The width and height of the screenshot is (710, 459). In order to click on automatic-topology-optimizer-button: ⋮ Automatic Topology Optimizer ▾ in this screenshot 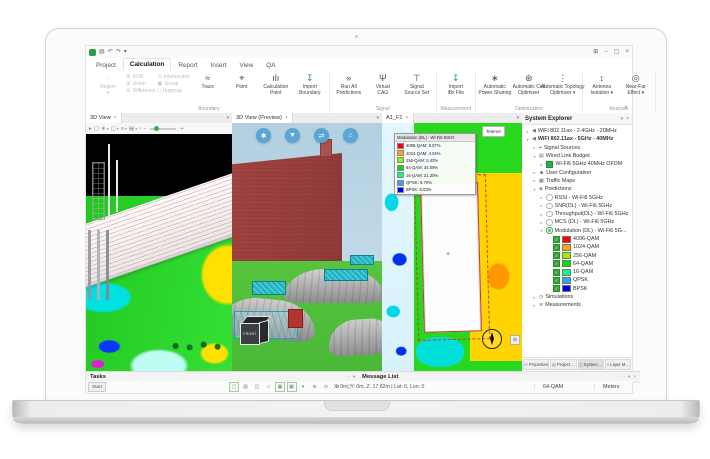, I will do `click(563, 84)`.